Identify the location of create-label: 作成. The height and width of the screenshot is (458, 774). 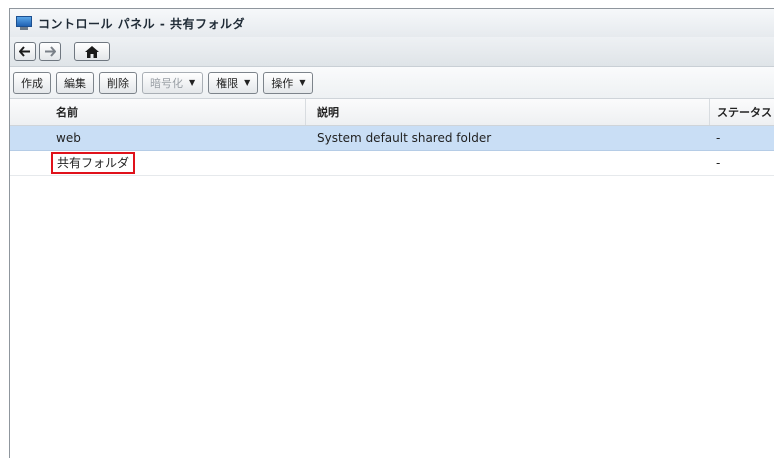
(32, 83).